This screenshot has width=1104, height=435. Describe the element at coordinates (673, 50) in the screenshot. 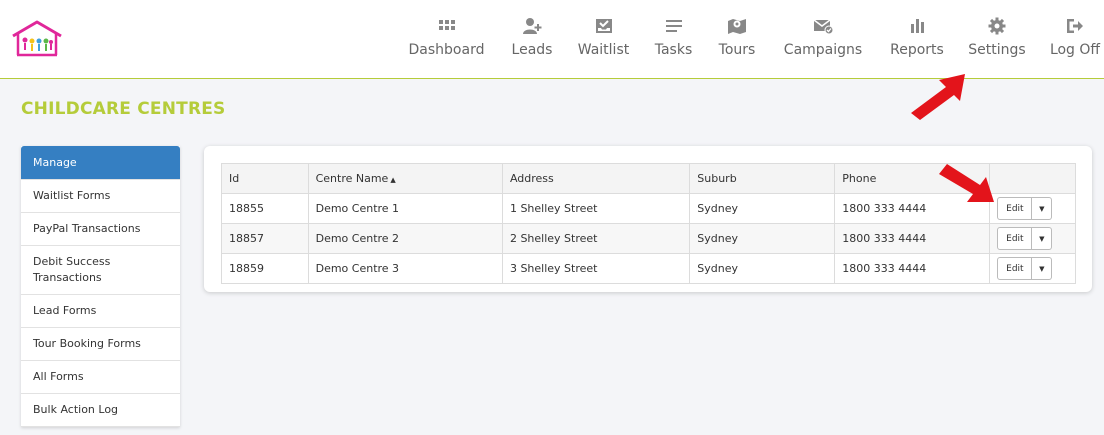

I see `nav-label: Tasks` at that location.